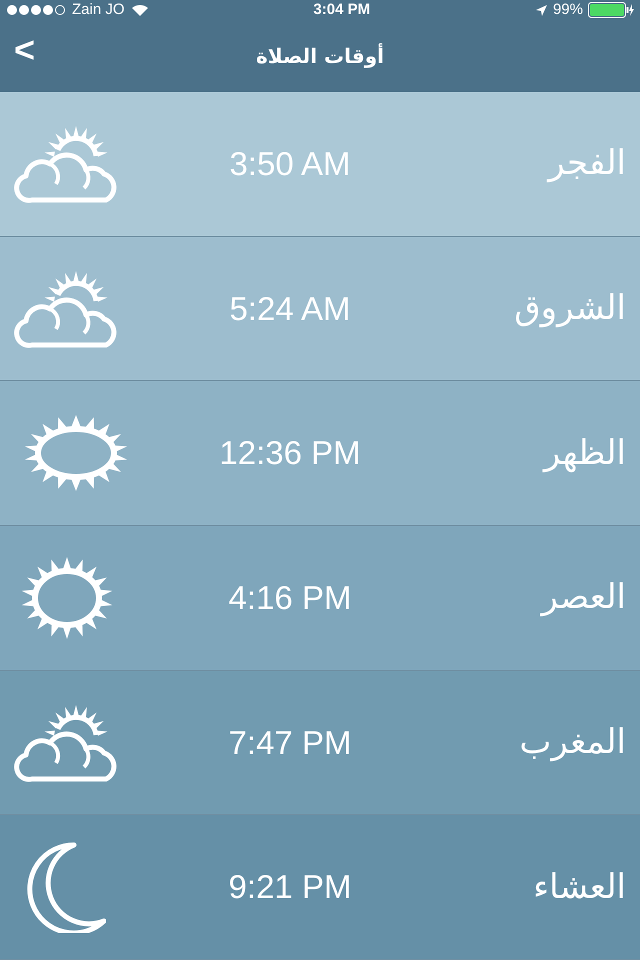 The height and width of the screenshot is (960, 640). What do you see at coordinates (572, 742) in the screenshot?
I see `prayer-name: المغرب` at bounding box center [572, 742].